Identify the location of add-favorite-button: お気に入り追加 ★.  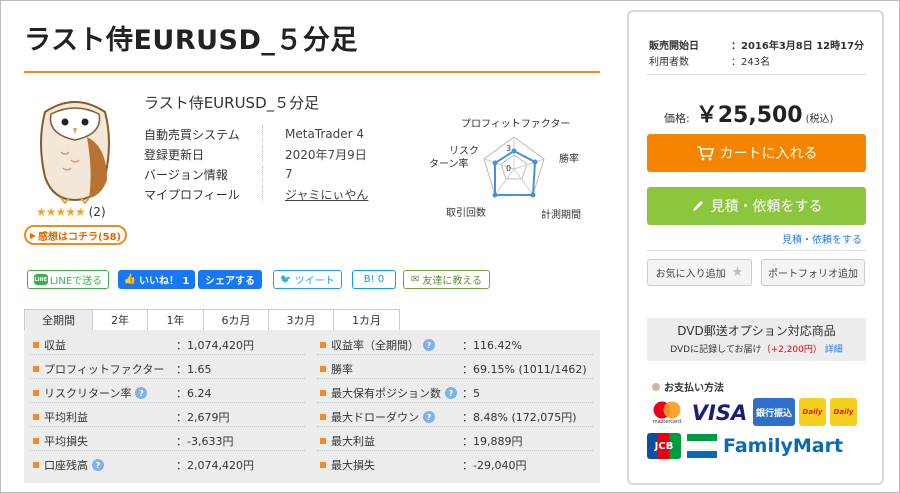
(699, 272).